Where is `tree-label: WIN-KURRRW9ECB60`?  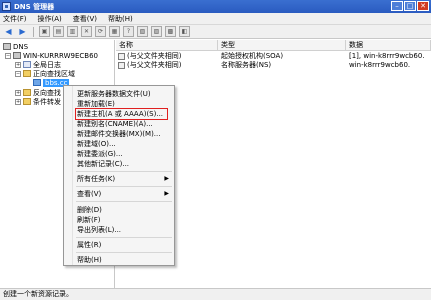
tree-label: WIN-KURRRW9ECB60 is located at coordinates (60, 55).